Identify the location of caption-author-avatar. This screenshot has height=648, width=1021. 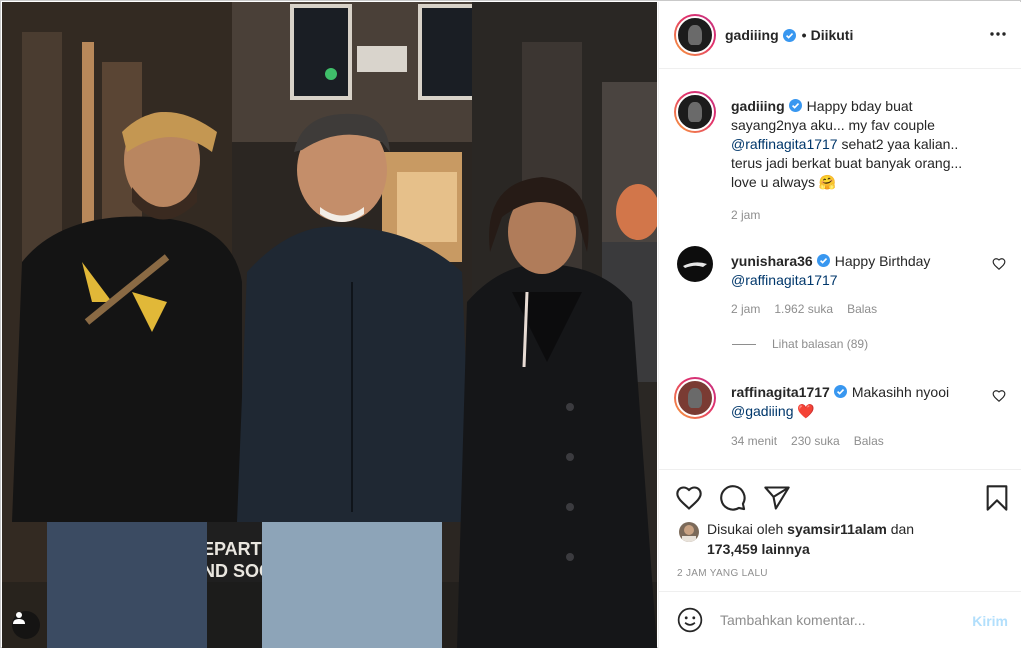
(695, 112).